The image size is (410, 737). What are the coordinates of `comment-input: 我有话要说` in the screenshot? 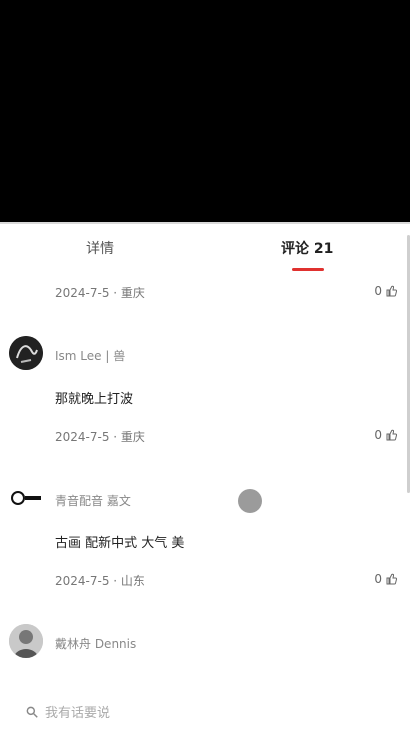 It's located at (67, 711).